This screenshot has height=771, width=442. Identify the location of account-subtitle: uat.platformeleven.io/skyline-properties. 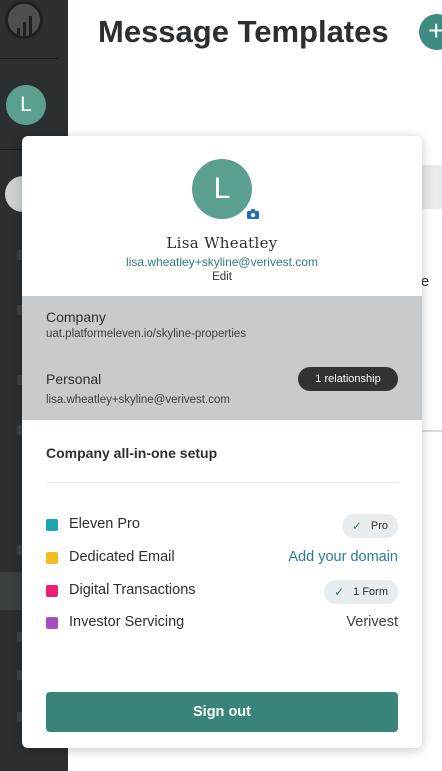
(146, 334).